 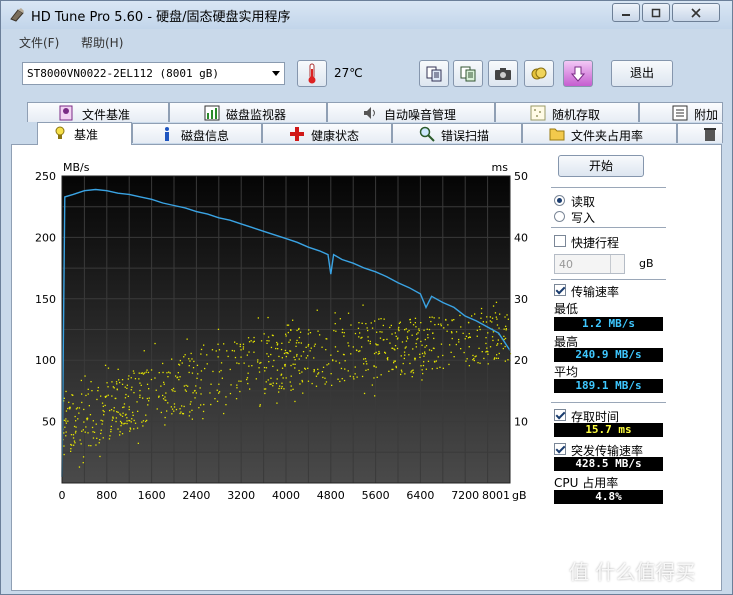 I want to click on read-radio, so click(x=559, y=200).